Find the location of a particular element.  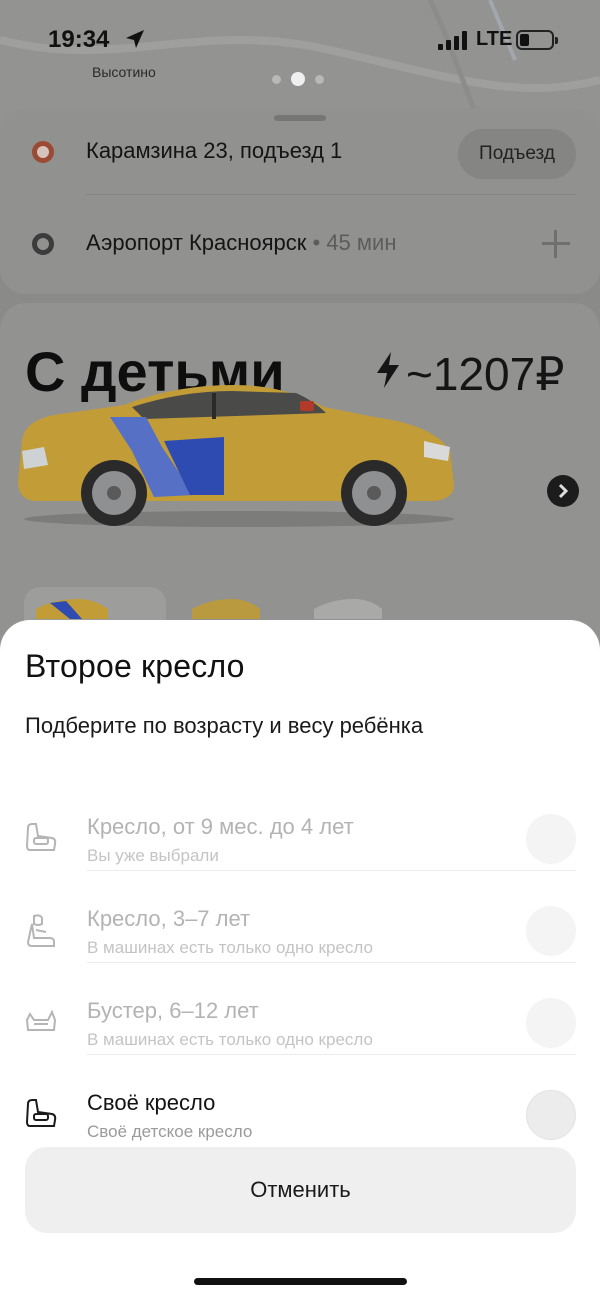

destination-name: Аэропорт Красноярск is located at coordinates (196, 242).